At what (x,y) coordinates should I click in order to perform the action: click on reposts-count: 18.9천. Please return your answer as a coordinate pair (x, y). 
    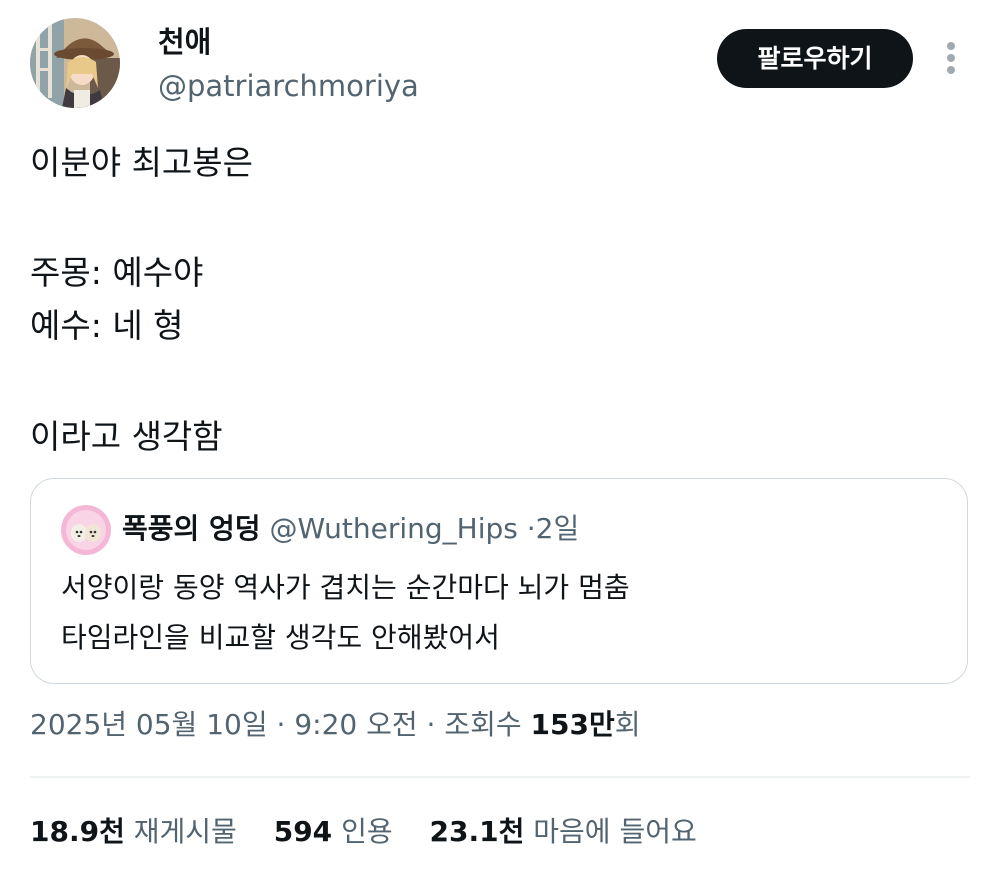
    Looking at the image, I should click on (77, 831).